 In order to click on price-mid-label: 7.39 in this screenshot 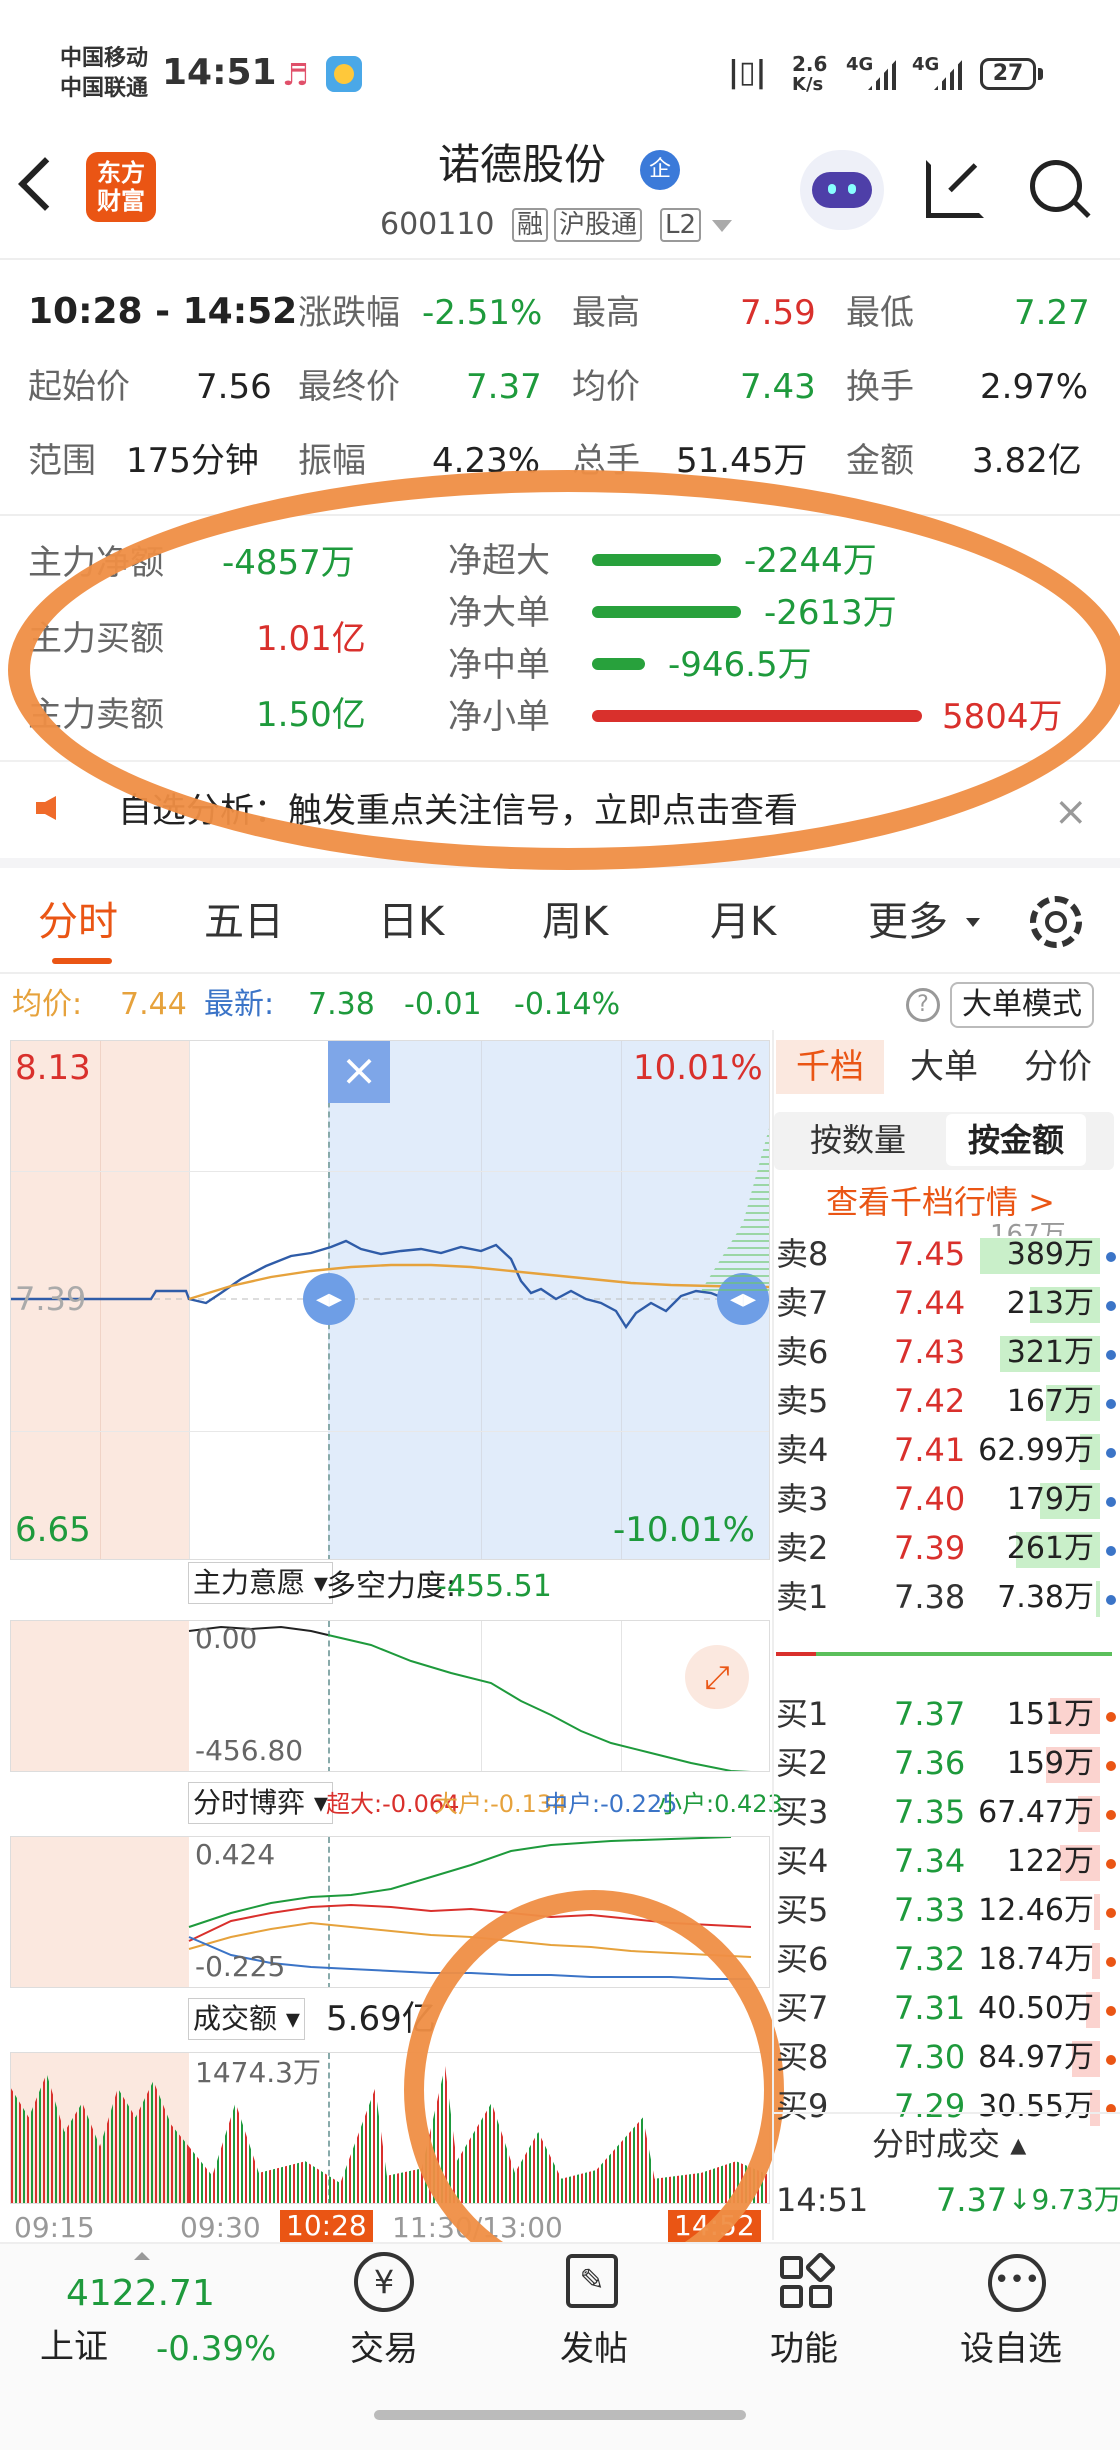, I will do `click(51, 1299)`.